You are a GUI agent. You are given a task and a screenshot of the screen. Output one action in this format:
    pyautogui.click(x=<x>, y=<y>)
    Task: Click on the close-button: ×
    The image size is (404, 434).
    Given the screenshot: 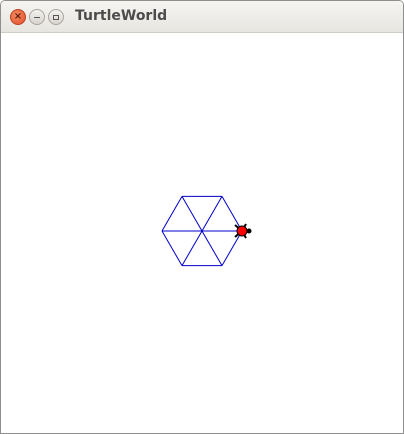 What is the action you would take?
    pyautogui.click(x=18, y=17)
    